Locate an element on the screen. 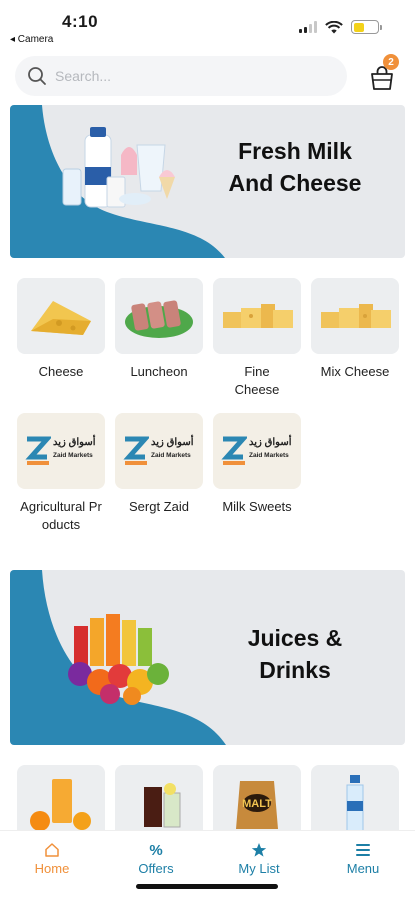 This screenshot has width=415, height=900. category-orange-juice is located at coordinates (61, 797).